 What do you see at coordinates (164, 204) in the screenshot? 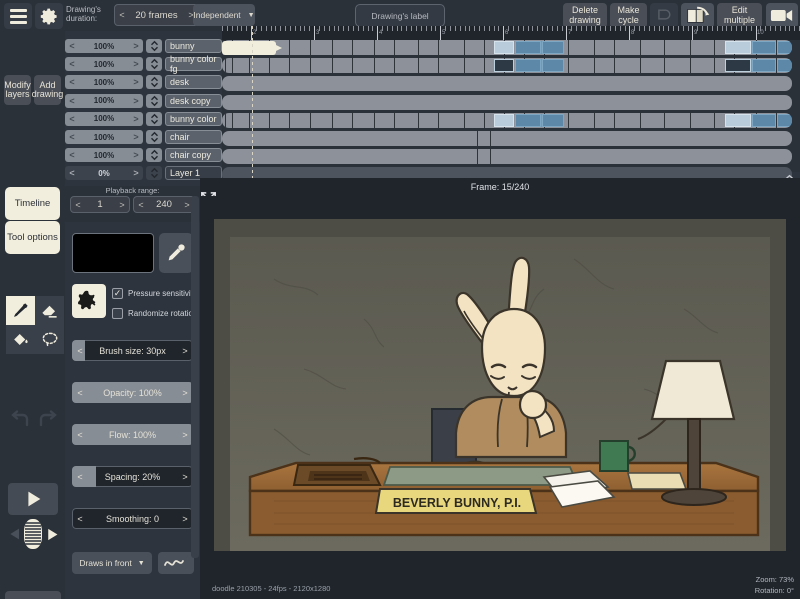
I see `playback-end-stepper: < 240 >` at bounding box center [164, 204].